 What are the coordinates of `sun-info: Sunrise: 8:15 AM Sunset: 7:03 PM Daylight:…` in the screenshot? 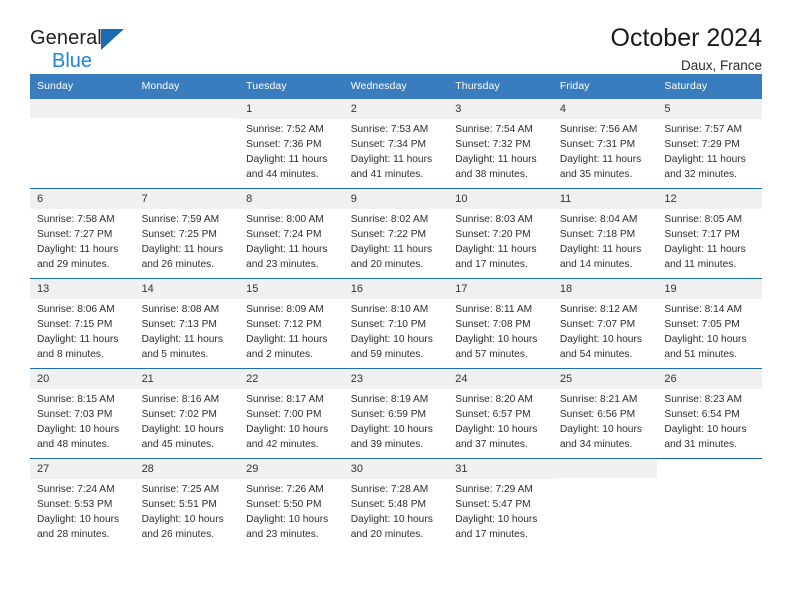 It's located at (82, 421).